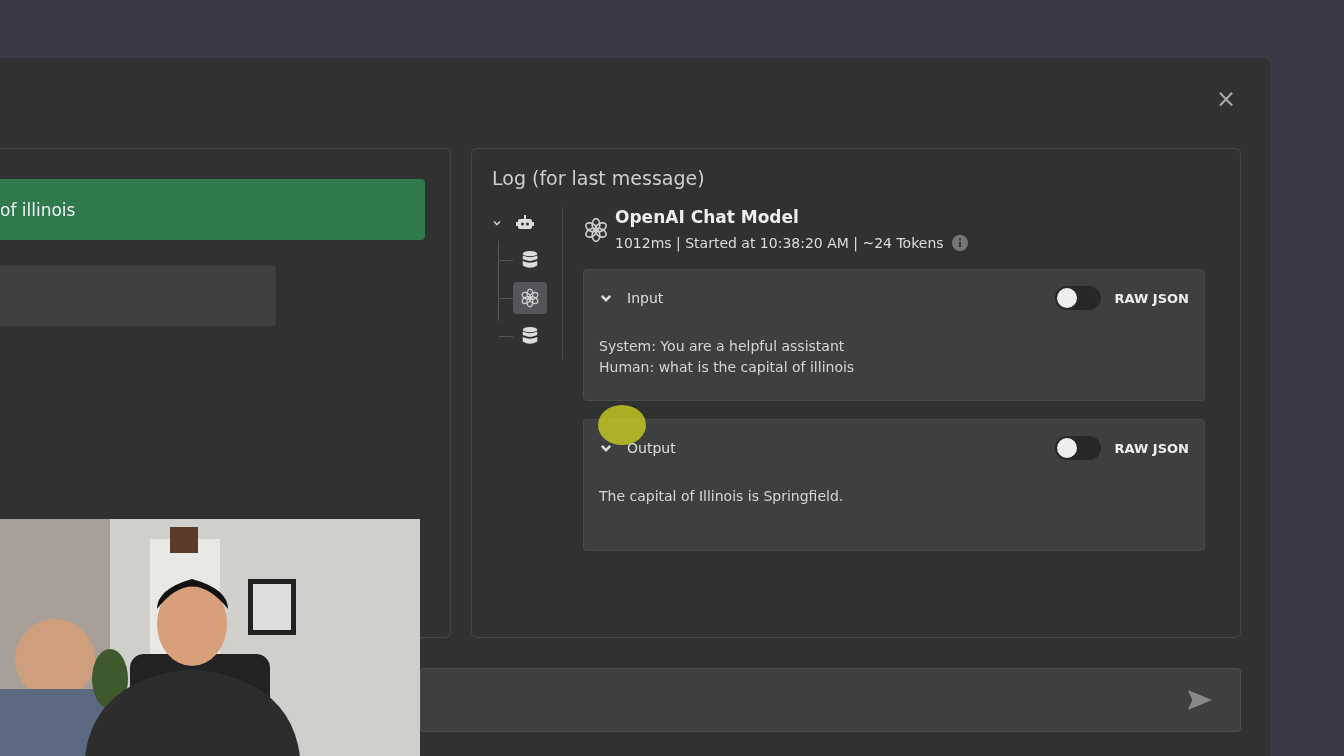 This screenshot has width=1344, height=756. Describe the element at coordinates (652, 448) in the screenshot. I see `section-label: Output` at that location.